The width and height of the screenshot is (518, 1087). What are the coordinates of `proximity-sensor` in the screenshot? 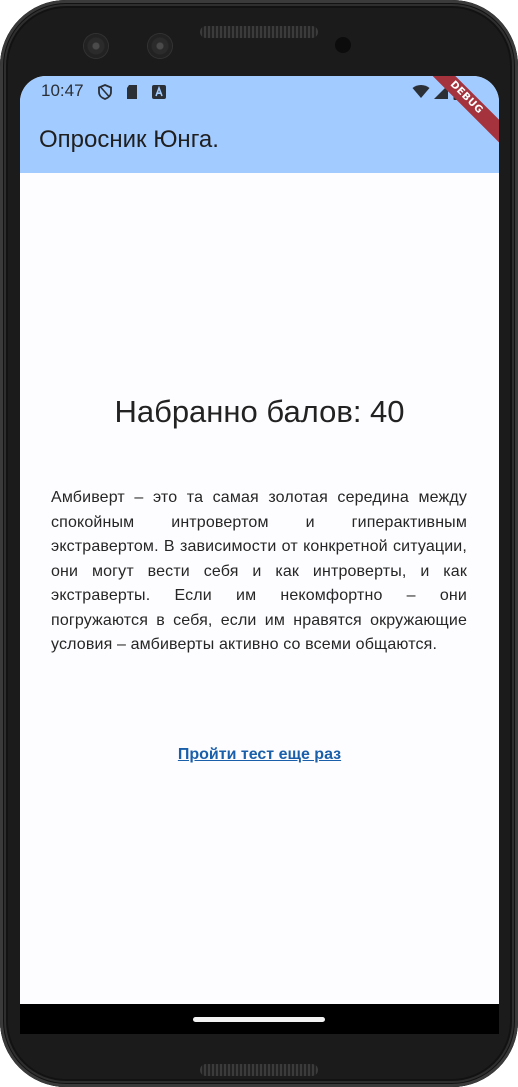 It's located at (343, 45).